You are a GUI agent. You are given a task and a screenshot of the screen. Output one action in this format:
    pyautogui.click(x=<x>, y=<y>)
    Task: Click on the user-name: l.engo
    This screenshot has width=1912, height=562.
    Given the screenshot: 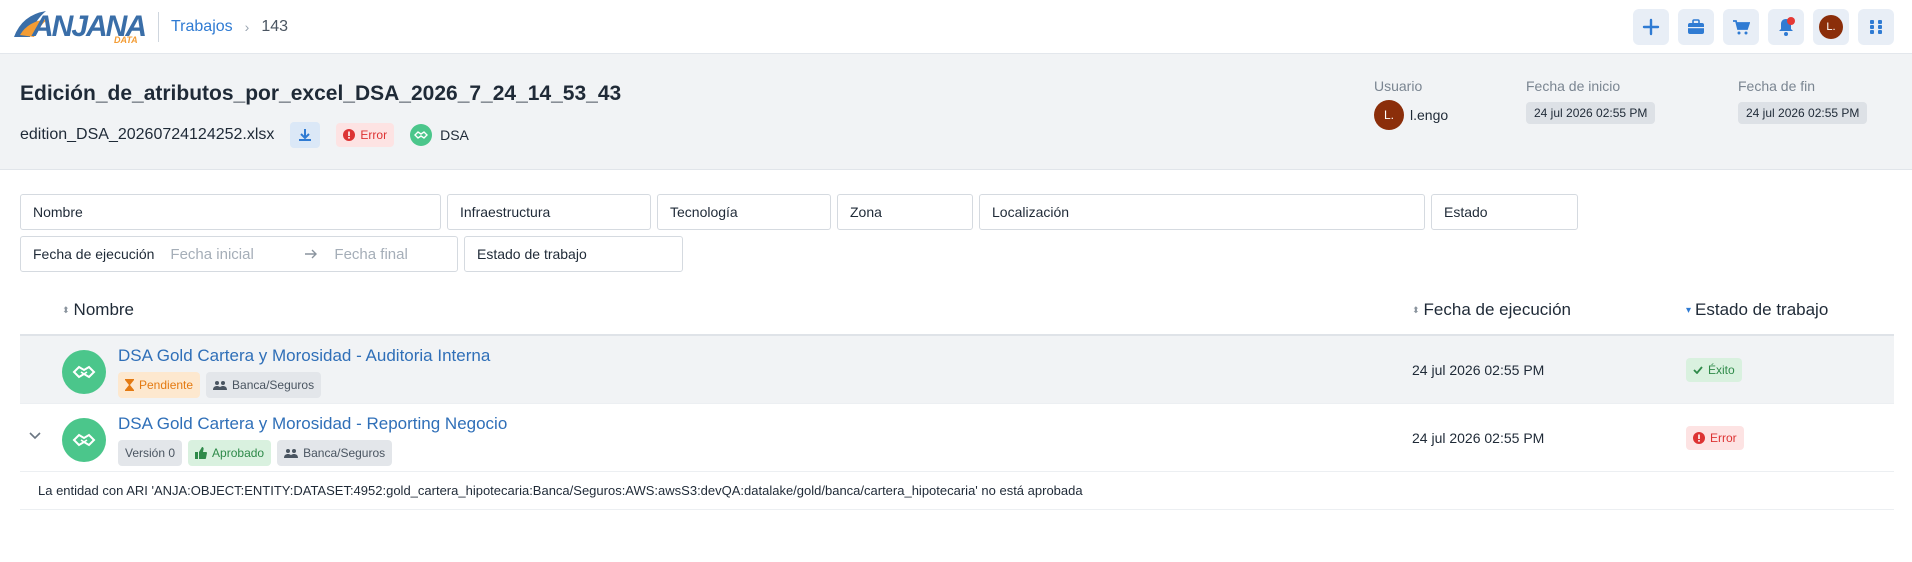 What is the action you would take?
    pyautogui.click(x=1429, y=115)
    